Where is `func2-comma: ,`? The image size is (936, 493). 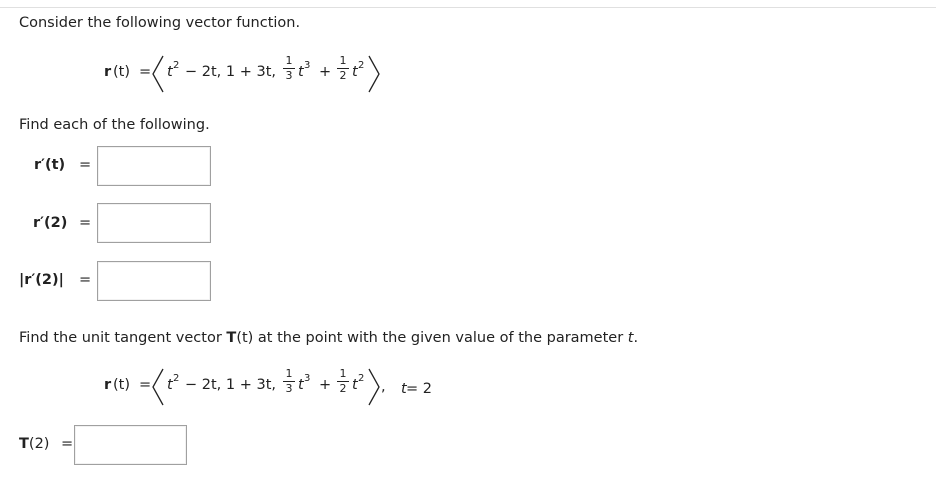
func2-comma: , is located at coordinates (383, 387).